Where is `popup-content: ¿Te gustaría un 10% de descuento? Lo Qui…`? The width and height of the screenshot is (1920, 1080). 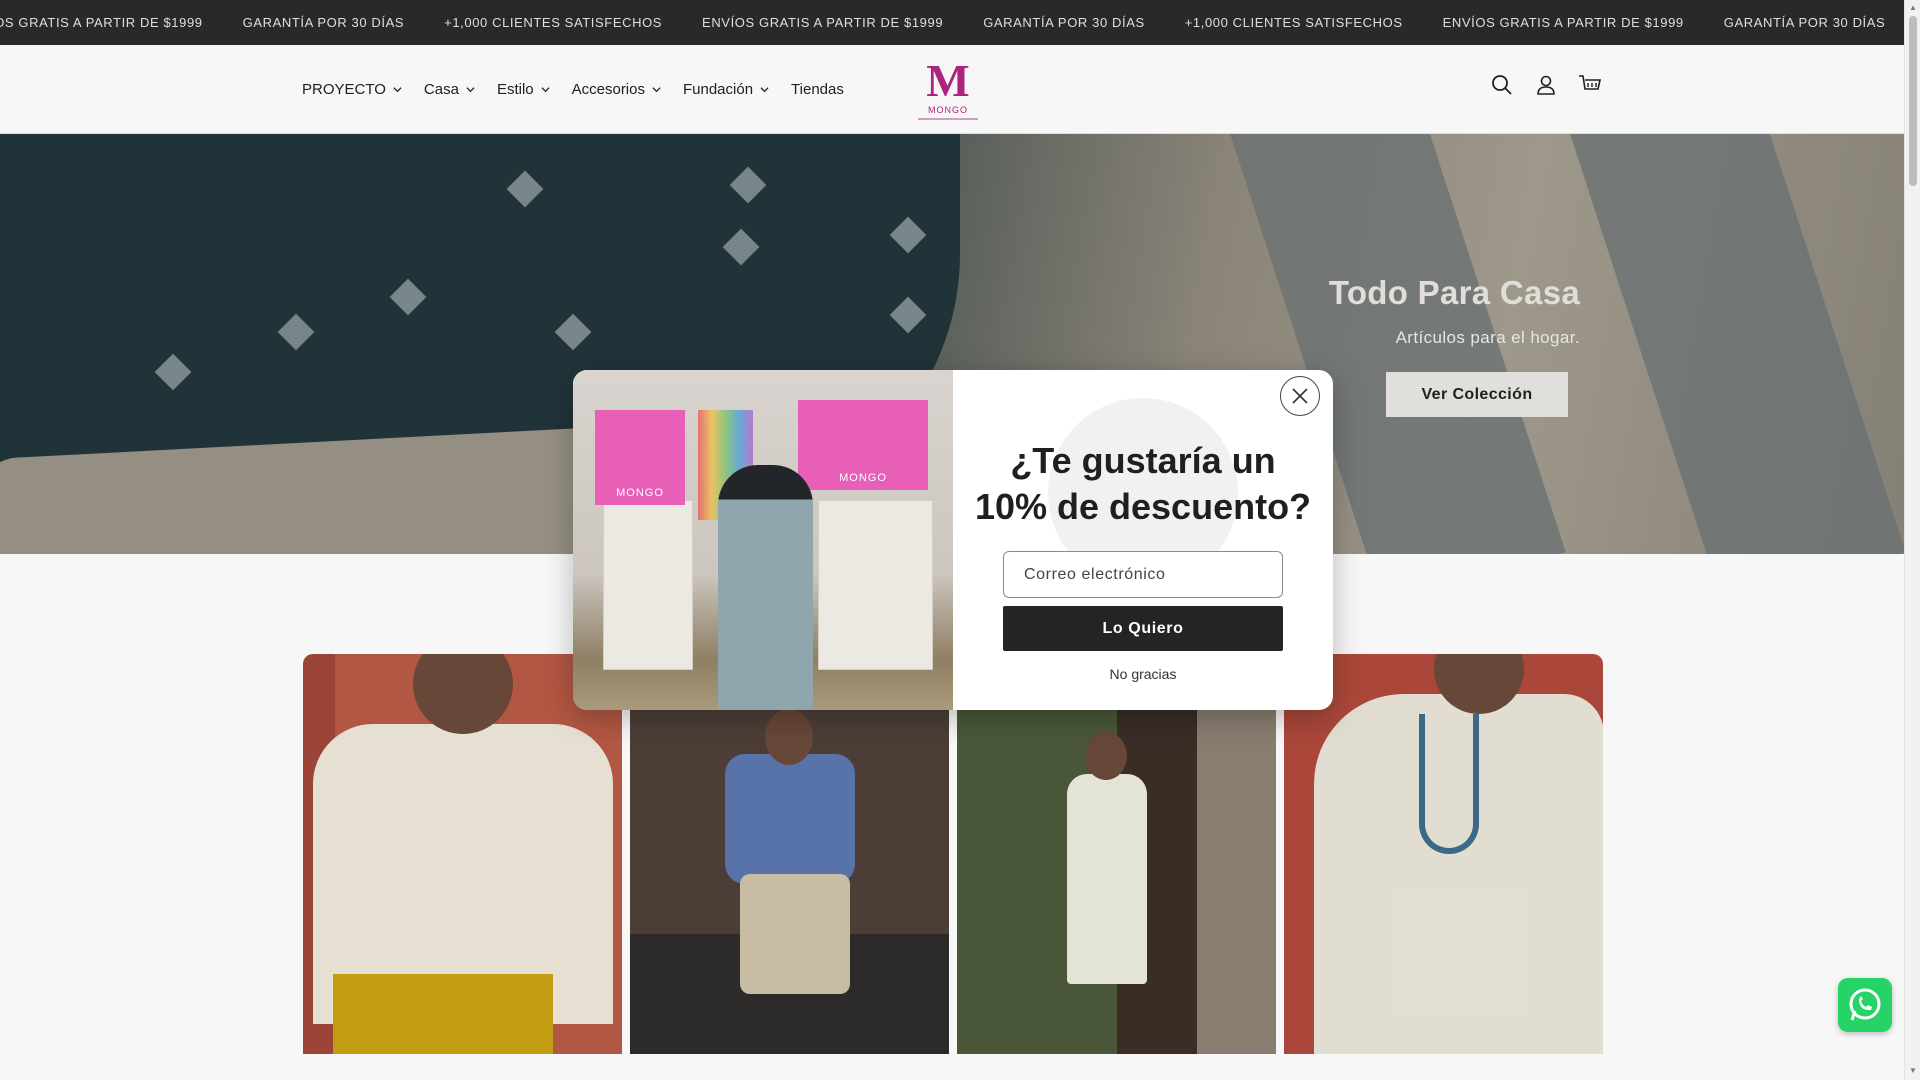
popup-content: ¿Te gustaría un 10% de descuento? Lo Qui… is located at coordinates (1143, 540).